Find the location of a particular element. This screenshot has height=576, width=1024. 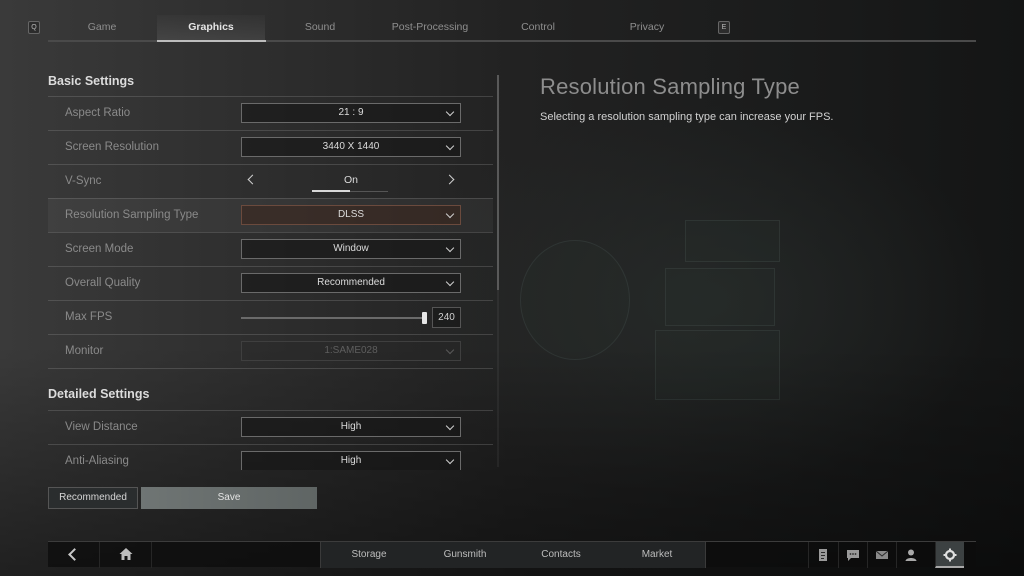

profile-icon is located at coordinates (911, 555).